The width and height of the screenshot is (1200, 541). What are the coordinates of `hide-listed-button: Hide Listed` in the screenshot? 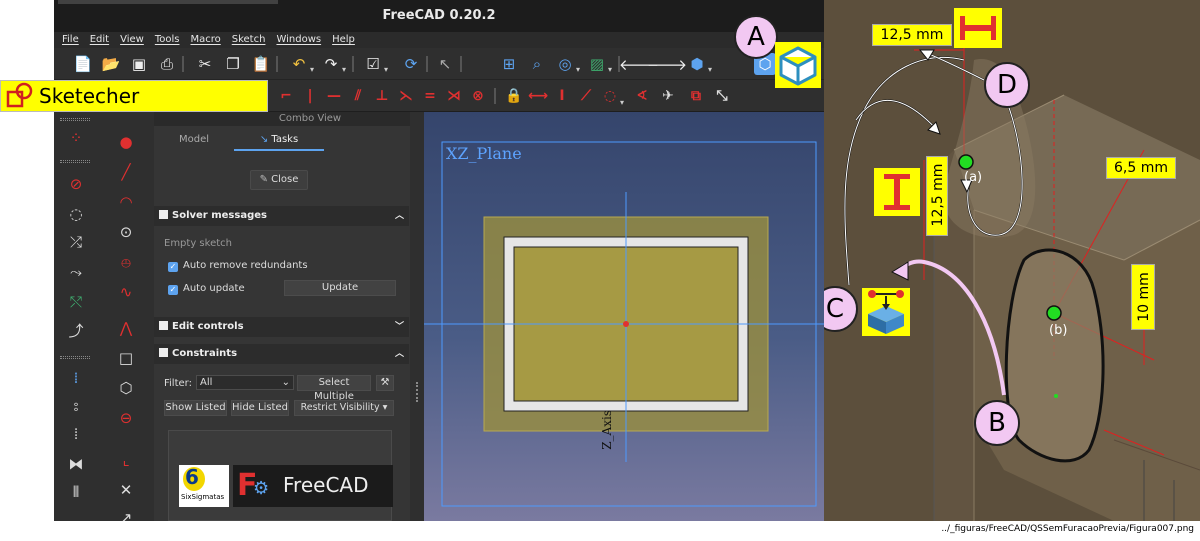 It's located at (260, 408).